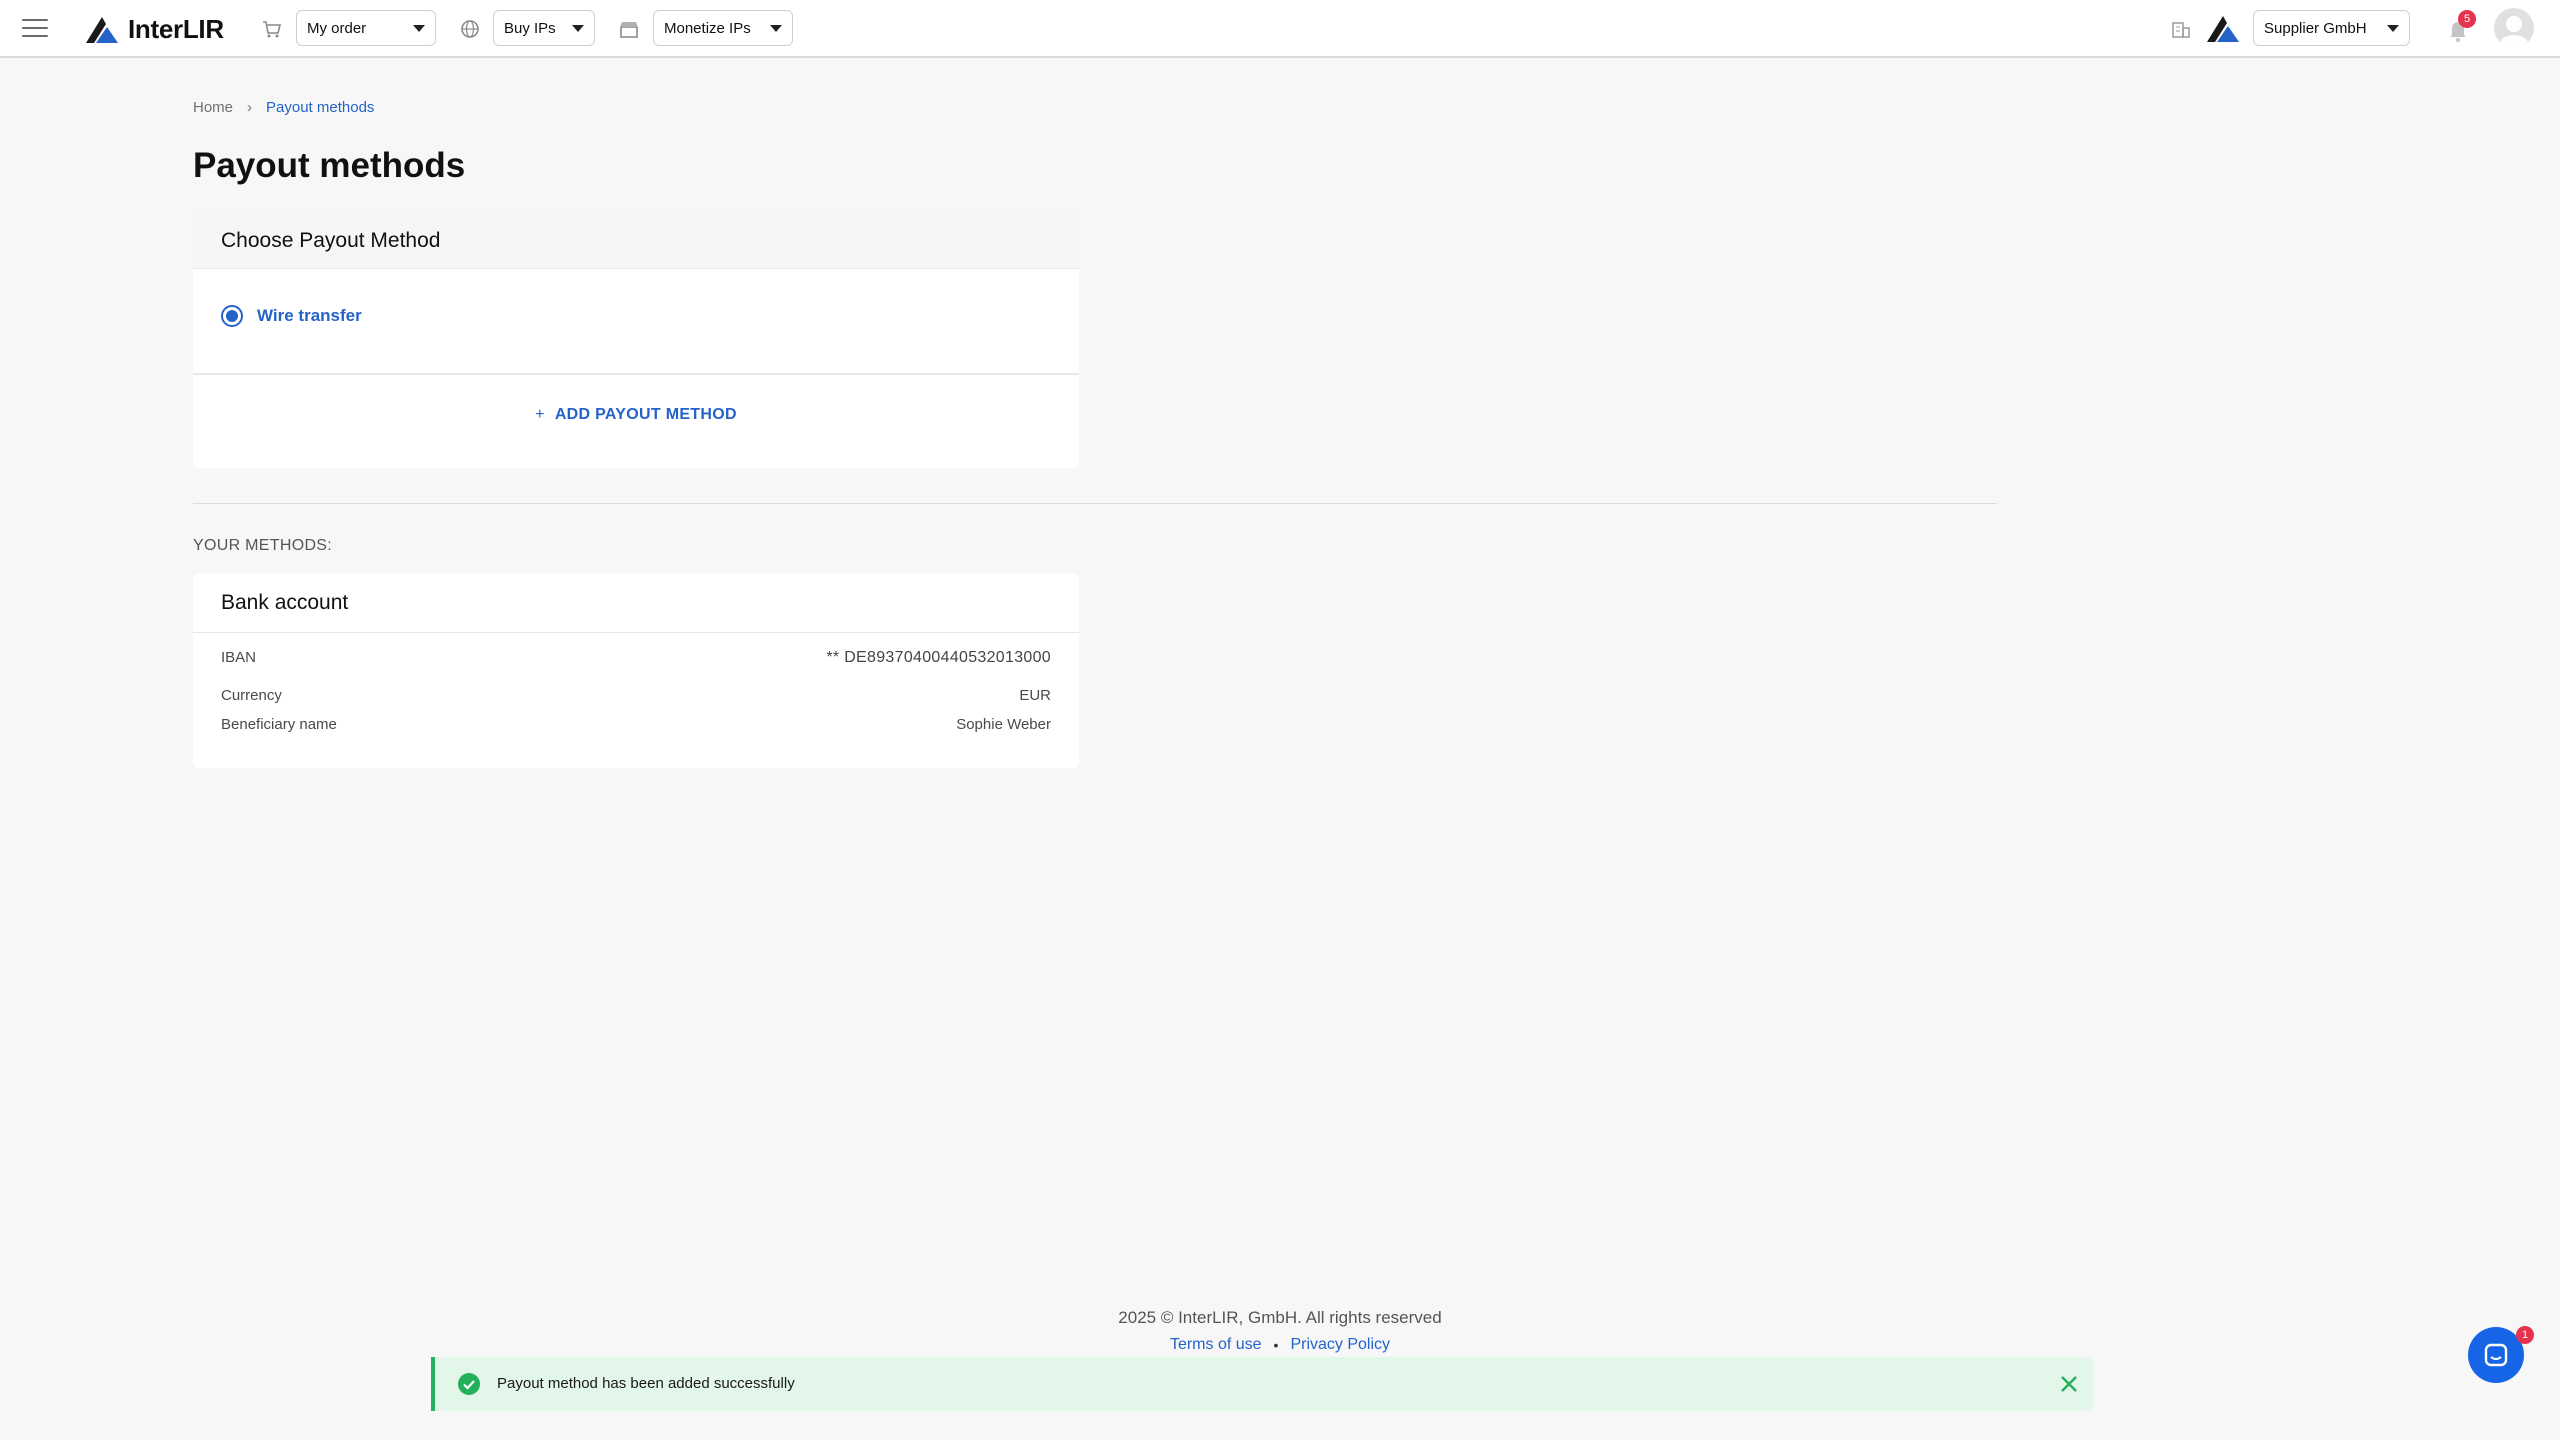 The image size is (2560, 1440). What do you see at coordinates (636, 695) in the screenshot?
I see `currency-row: Currency EUR` at bounding box center [636, 695].